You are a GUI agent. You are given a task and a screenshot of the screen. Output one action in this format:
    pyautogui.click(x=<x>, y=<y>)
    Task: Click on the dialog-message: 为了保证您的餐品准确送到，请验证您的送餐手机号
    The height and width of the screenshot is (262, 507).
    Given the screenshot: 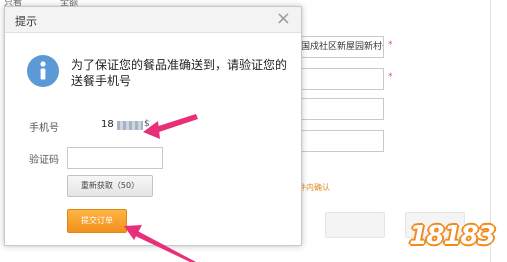 What is the action you would take?
    pyautogui.click(x=179, y=73)
    